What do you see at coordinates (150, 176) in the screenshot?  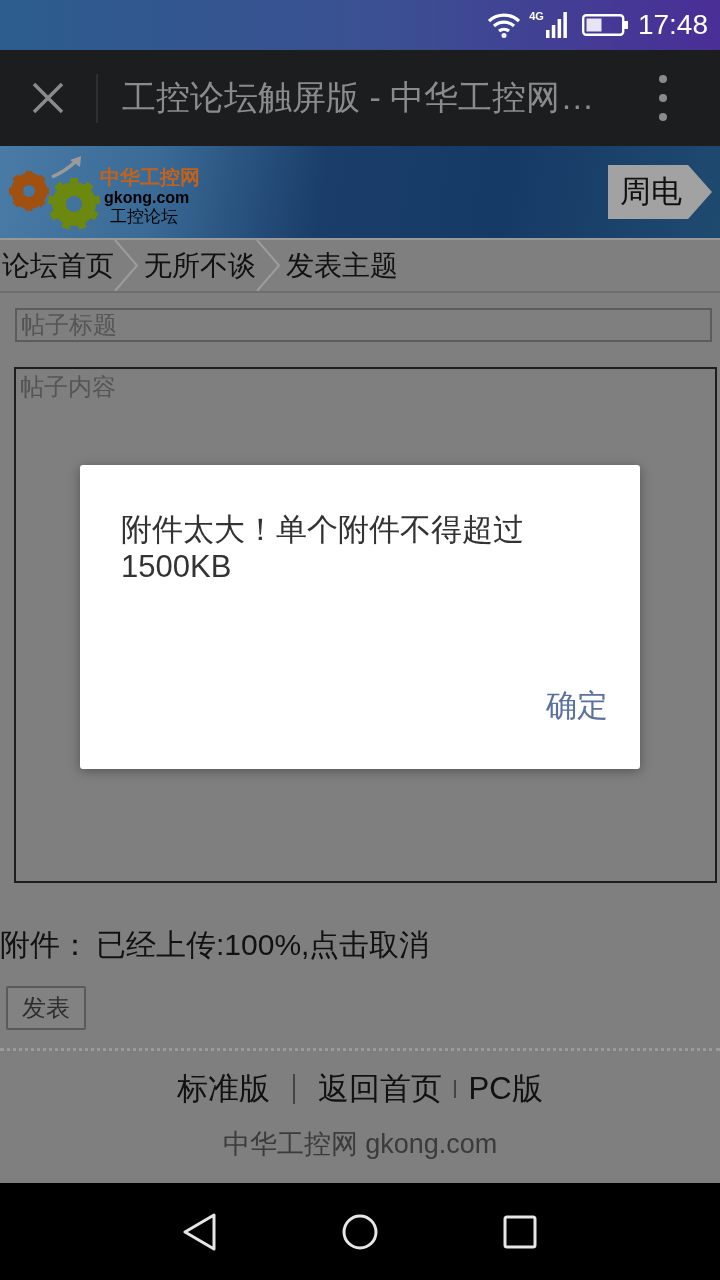 I see `logo-title: 中华工控网` at bounding box center [150, 176].